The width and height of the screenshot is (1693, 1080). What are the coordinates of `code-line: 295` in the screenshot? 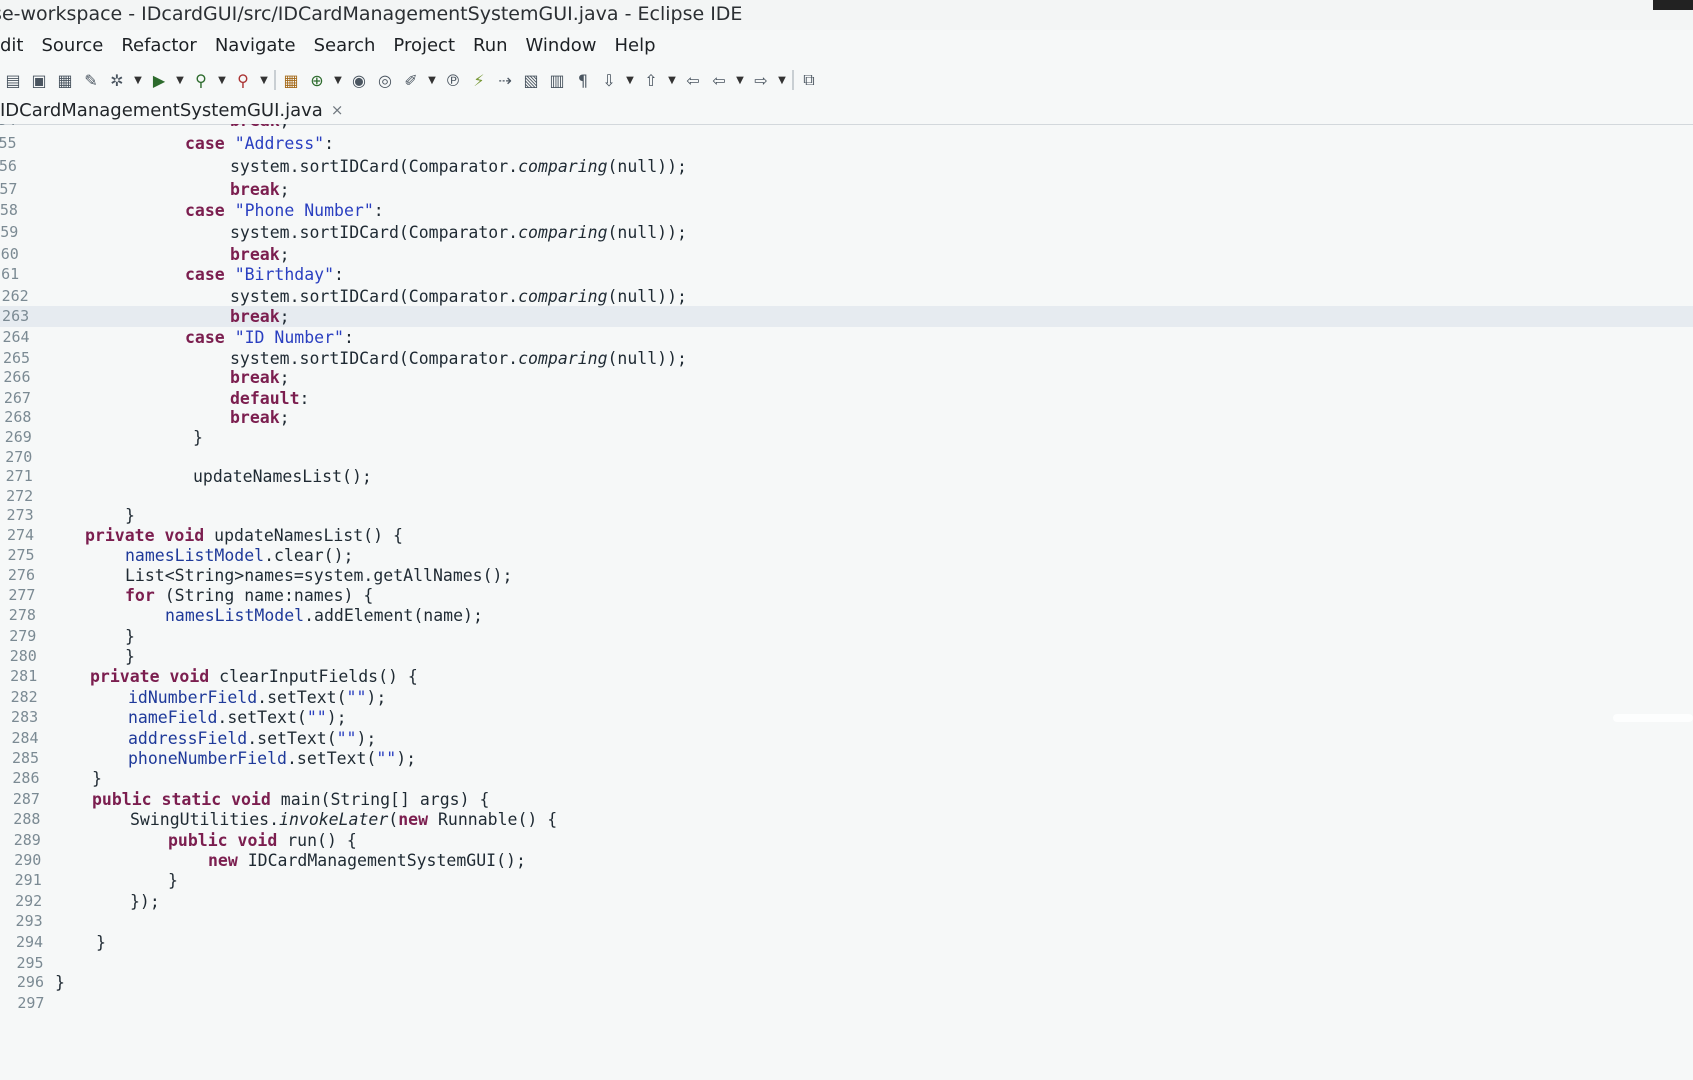 It's located at (846, 963).